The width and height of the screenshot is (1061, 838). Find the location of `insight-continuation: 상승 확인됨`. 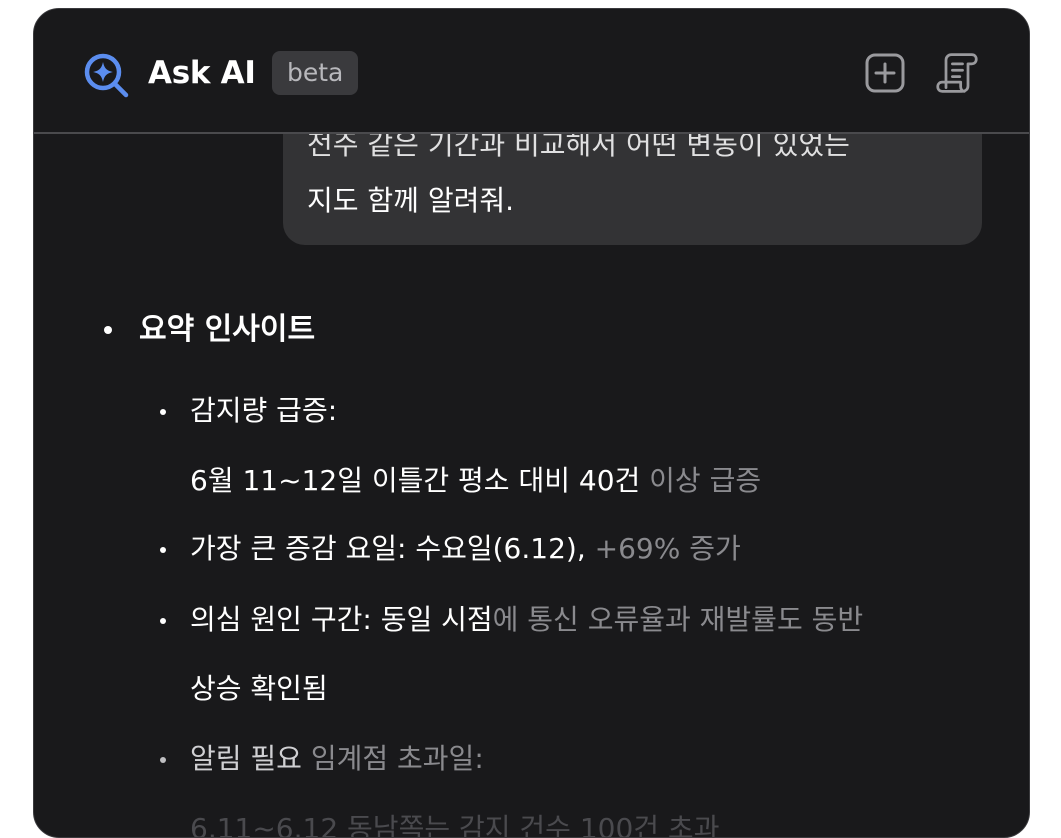

insight-continuation: 상승 확인됨 is located at coordinates (259, 689).